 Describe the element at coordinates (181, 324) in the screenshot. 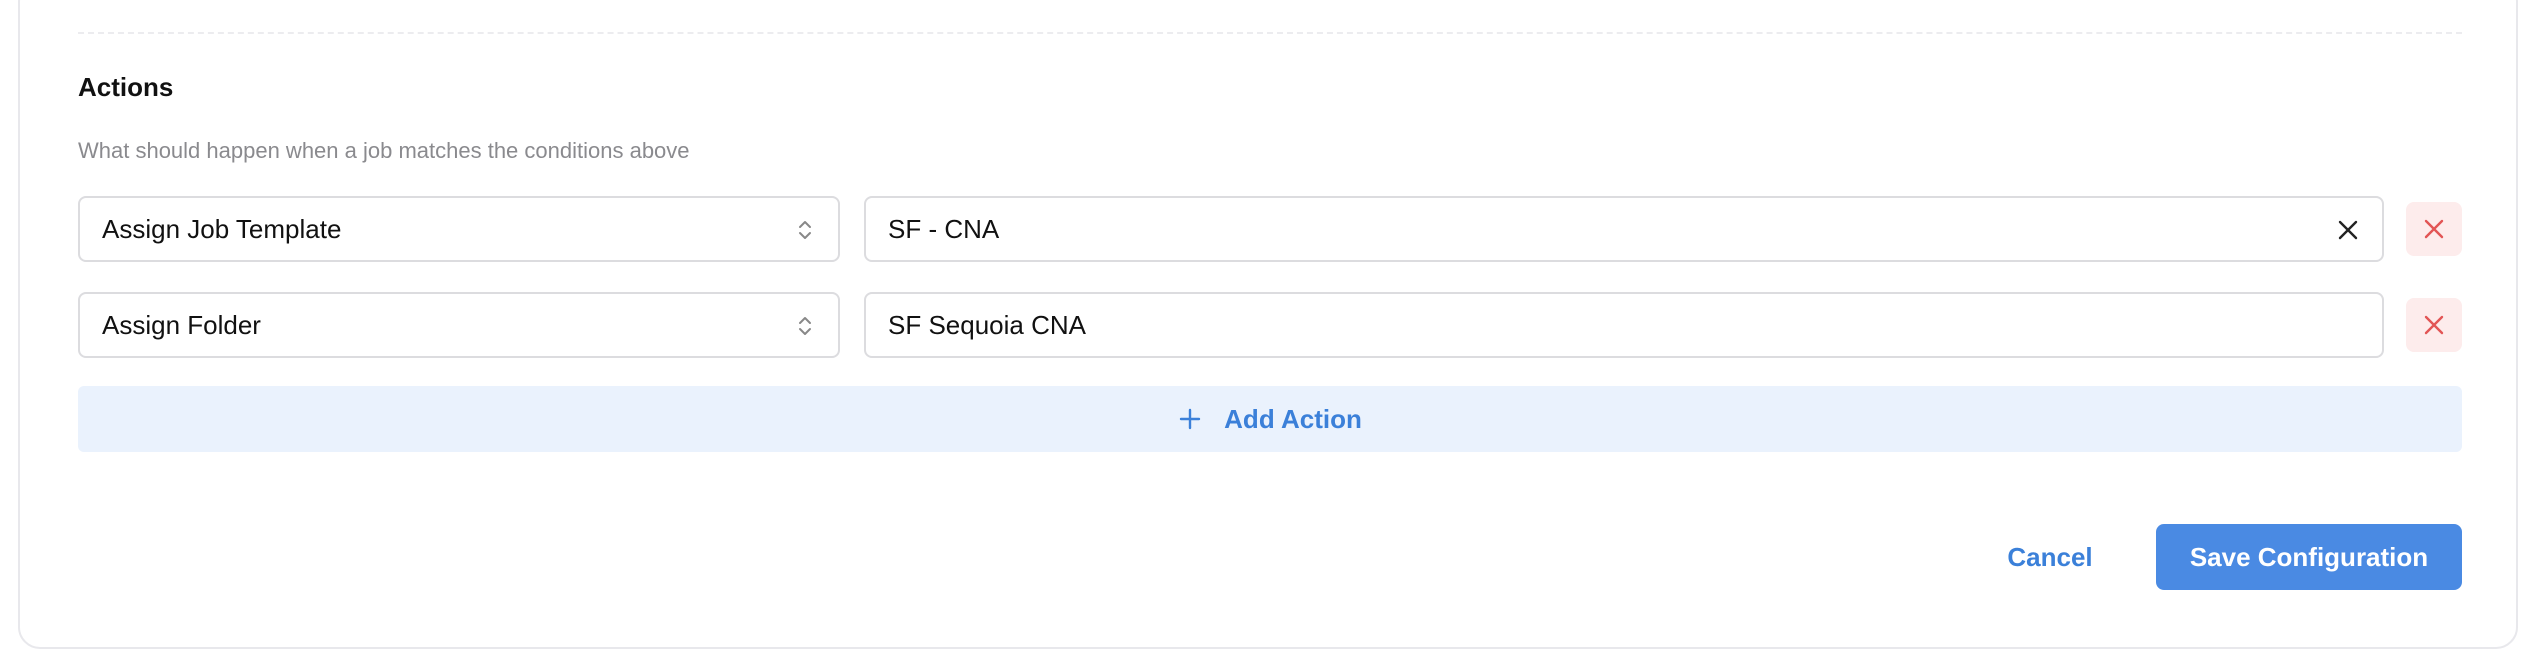

I see `action-type-value: Assign Folder` at that location.